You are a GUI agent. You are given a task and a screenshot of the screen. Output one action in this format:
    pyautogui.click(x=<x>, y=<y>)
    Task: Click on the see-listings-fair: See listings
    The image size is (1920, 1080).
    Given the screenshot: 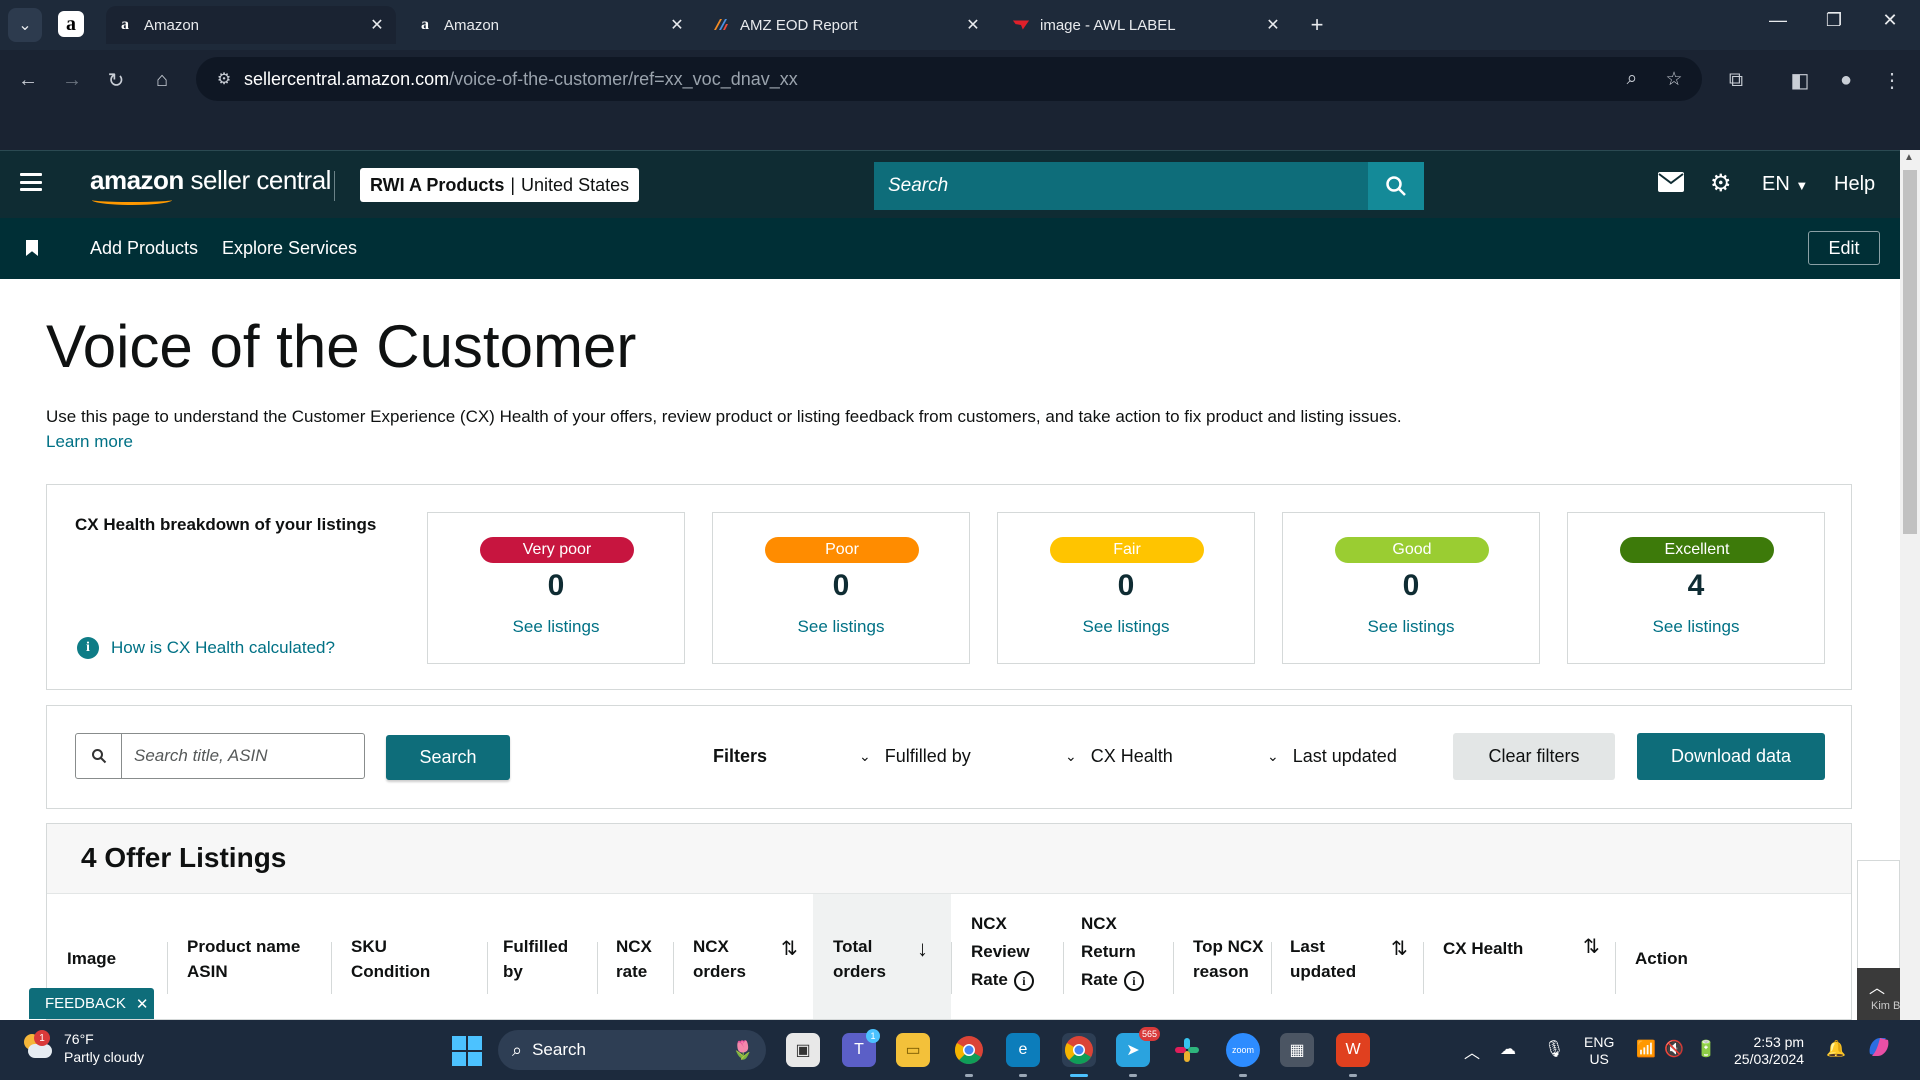 What is the action you would take?
    pyautogui.click(x=1126, y=627)
    